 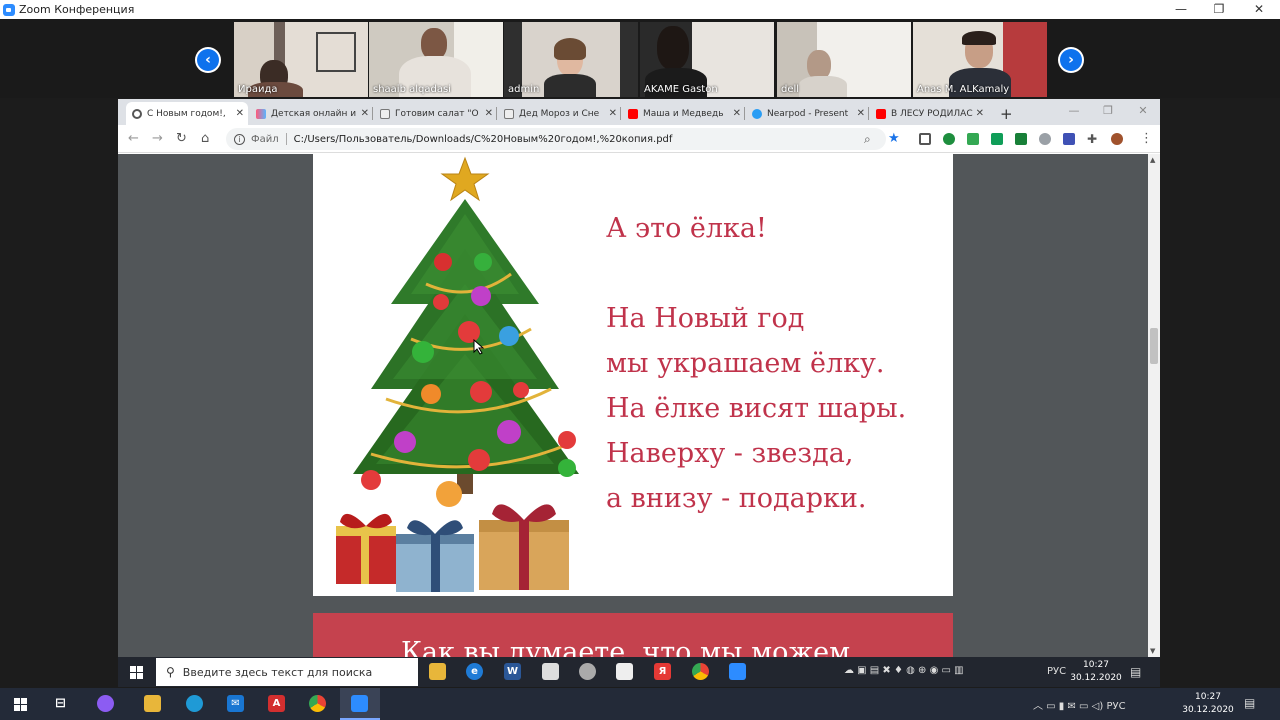 I want to click on edge-icon, so click(x=194, y=703).